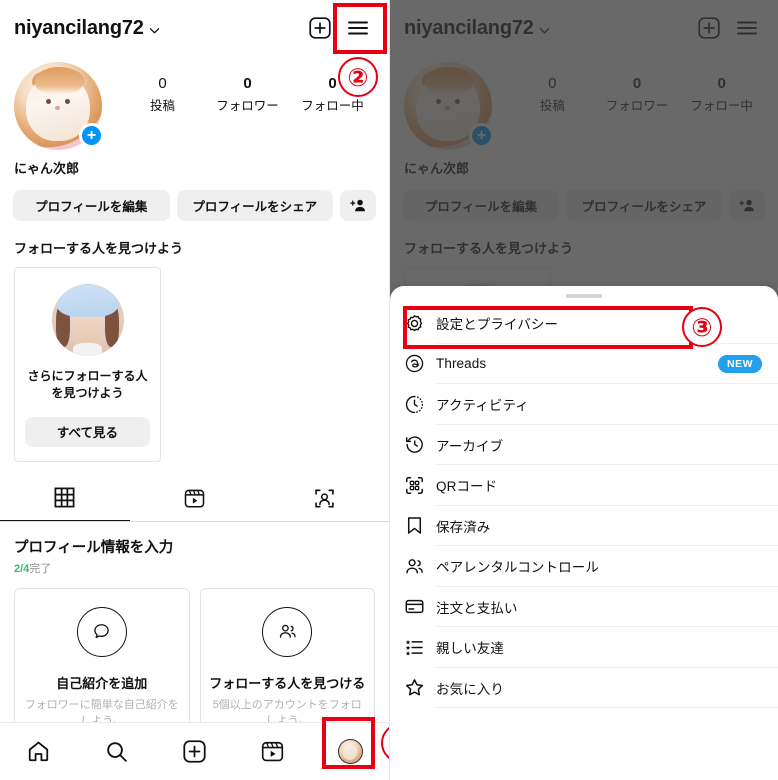 Image resolution: width=778 pixels, height=780 pixels. Describe the element at coordinates (584, 364) in the screenshot. I see `menu-item-threads: Threads NEW` at that location.